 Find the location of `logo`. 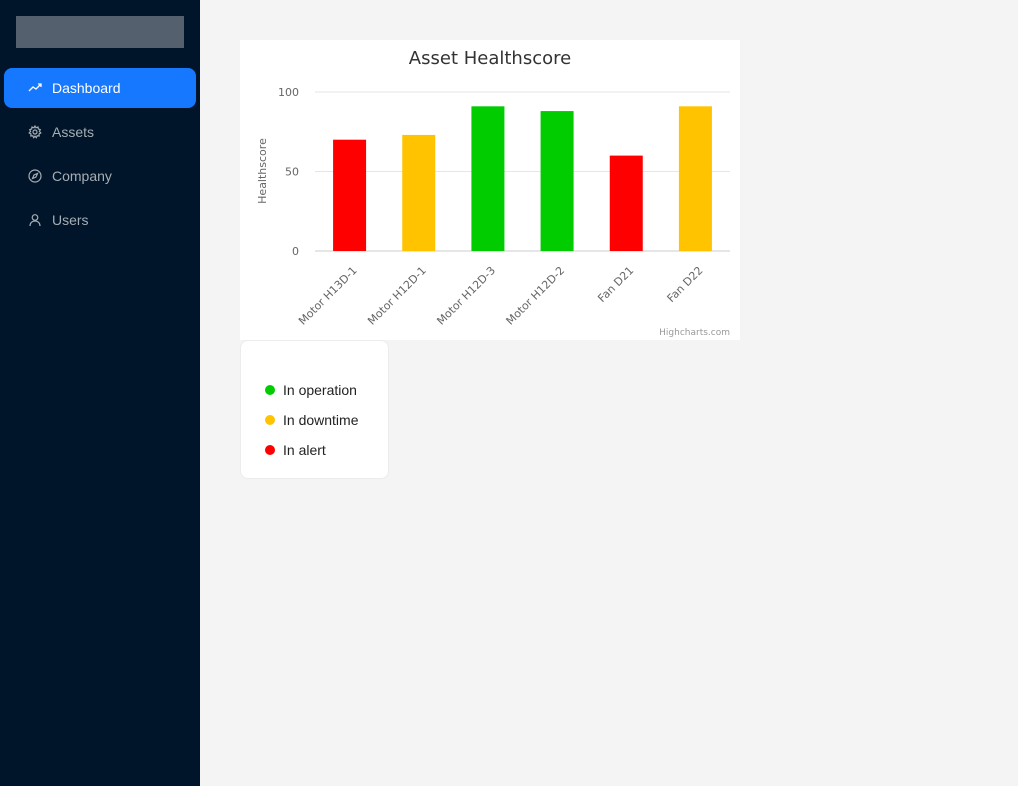

logo is located at coordinates (100, 32).